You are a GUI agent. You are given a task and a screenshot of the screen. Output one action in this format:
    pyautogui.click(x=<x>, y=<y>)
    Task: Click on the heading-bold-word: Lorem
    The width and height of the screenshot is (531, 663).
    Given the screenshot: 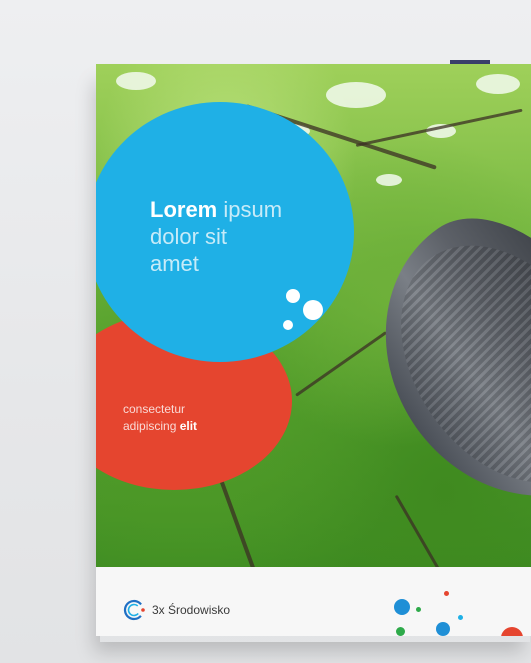 What is the action you would take?
    pyautogui.click(x=184, y=209)
    